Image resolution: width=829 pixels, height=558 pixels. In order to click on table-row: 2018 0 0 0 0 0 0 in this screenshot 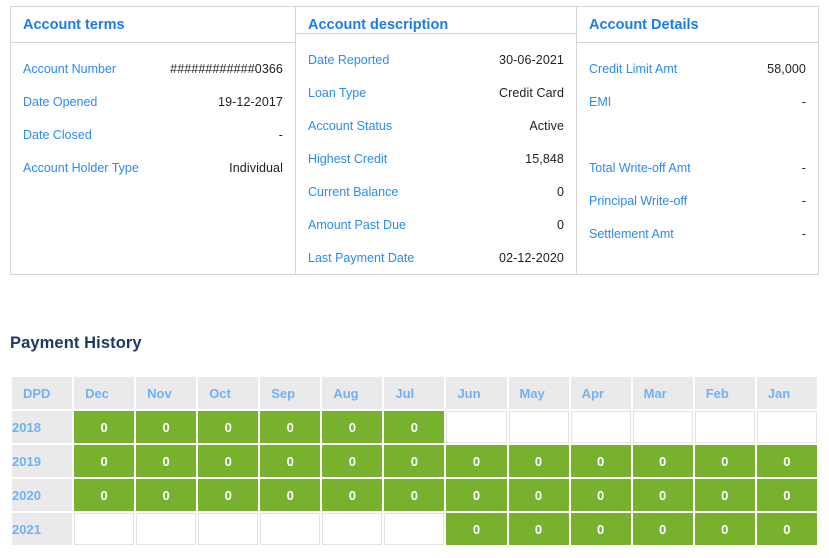, I will do `click(414, 427)`.